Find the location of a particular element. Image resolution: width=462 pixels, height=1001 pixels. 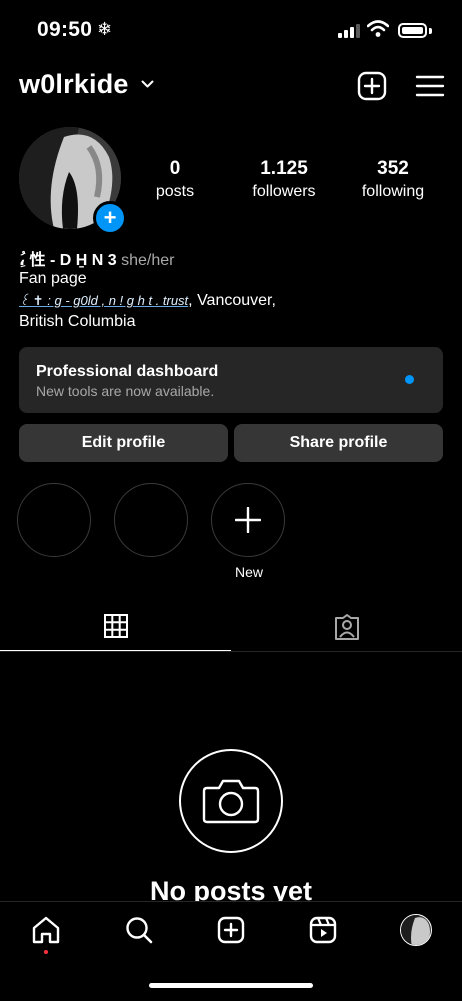

new-highlight-button is located at coordinates (248, 520).